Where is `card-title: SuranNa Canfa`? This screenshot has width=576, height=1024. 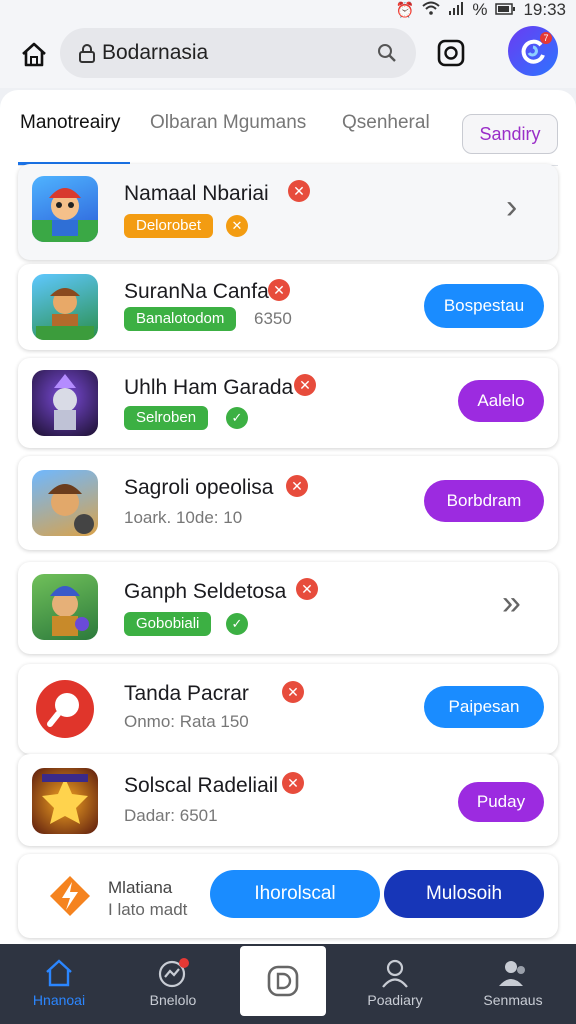
card-title: SuranNa Canfa is located at coordinates (196, 291).